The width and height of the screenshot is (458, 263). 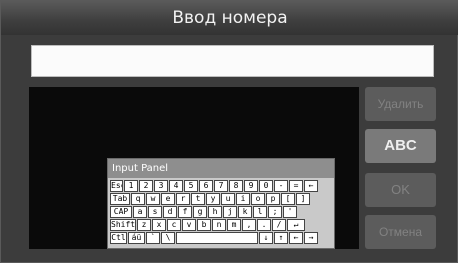 What do you see at coordinates (258, 199) in the screenshot?
I see `key-o: o` at bounding box center [258, 199].